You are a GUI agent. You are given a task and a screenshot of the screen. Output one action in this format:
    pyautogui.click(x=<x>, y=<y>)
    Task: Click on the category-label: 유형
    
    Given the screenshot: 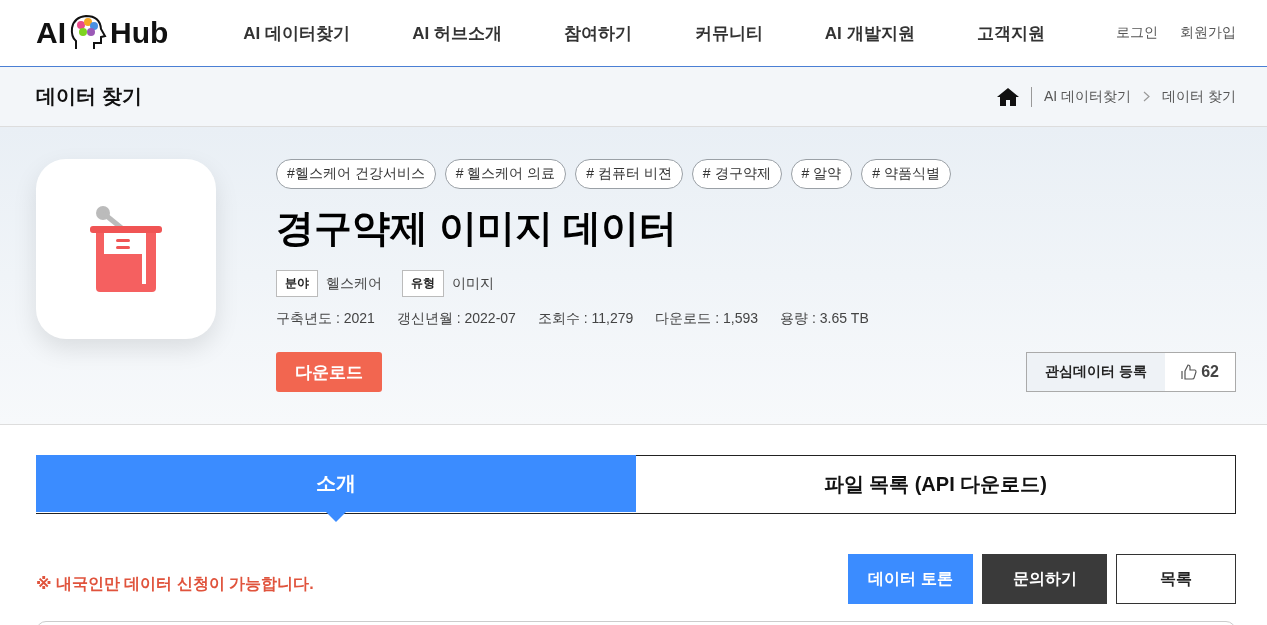 What is the action you would take?
    pyautogui.click(x=423, y=283)
    